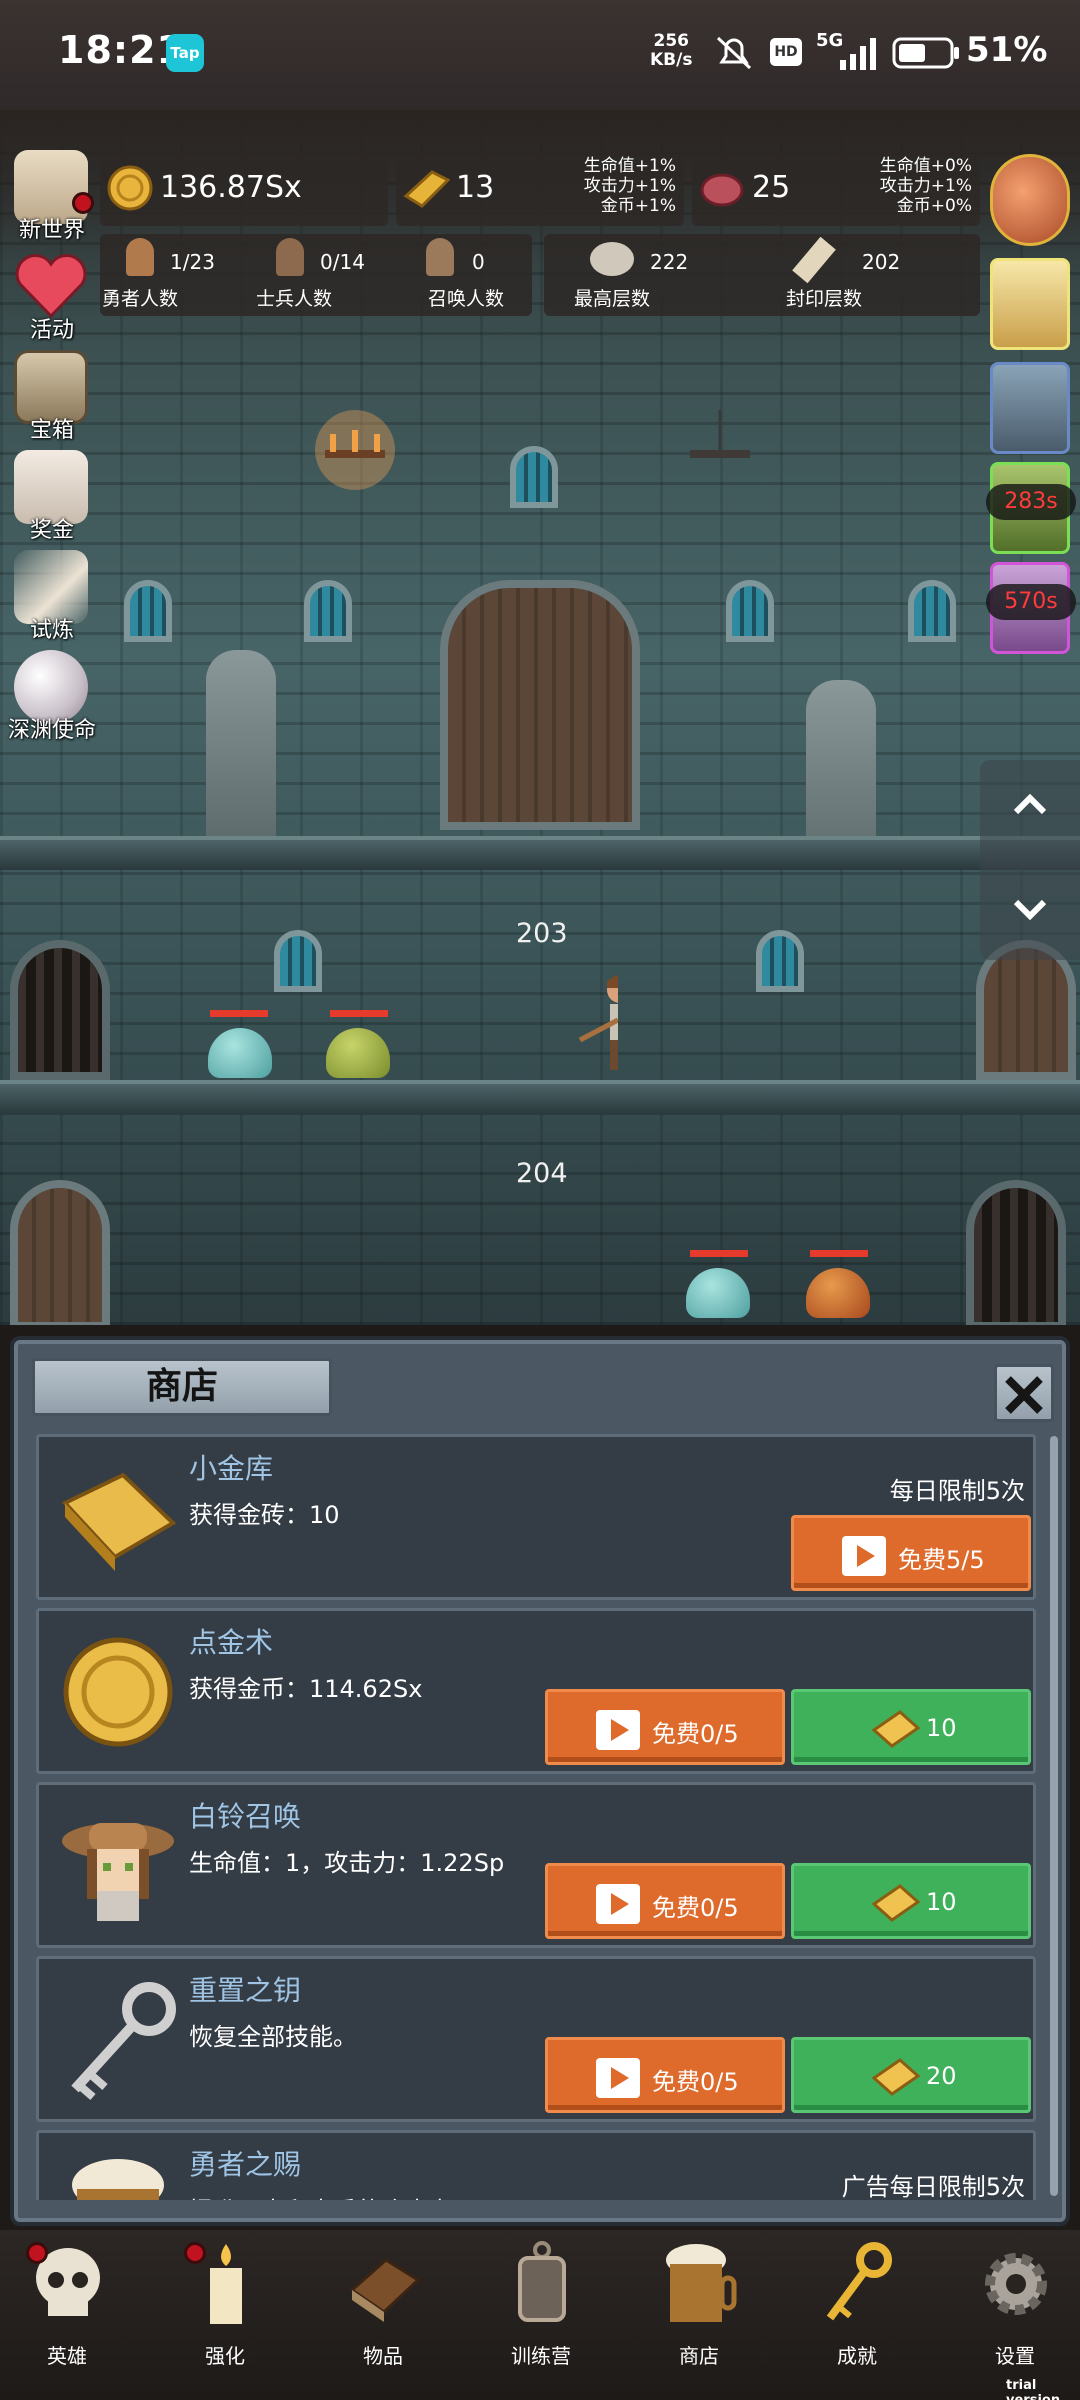 The height and width of the screenshot is (2400, 1080). I want to click on nav-heroes: 英雄, so click(67, 2310).